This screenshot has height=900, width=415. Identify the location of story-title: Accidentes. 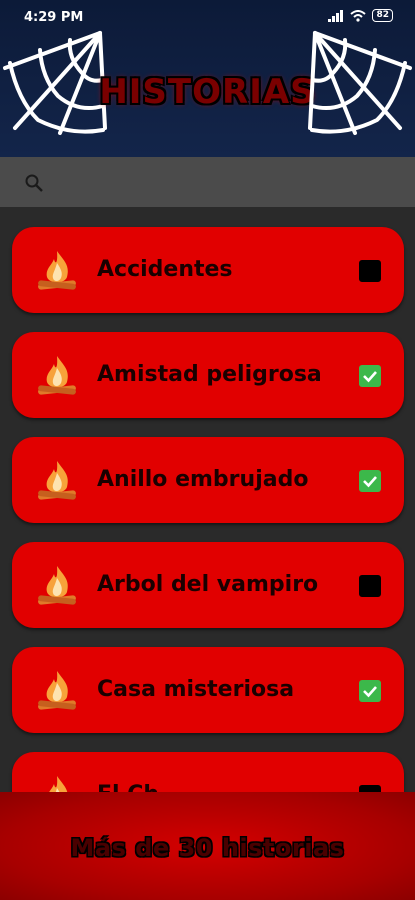
(165, 269).